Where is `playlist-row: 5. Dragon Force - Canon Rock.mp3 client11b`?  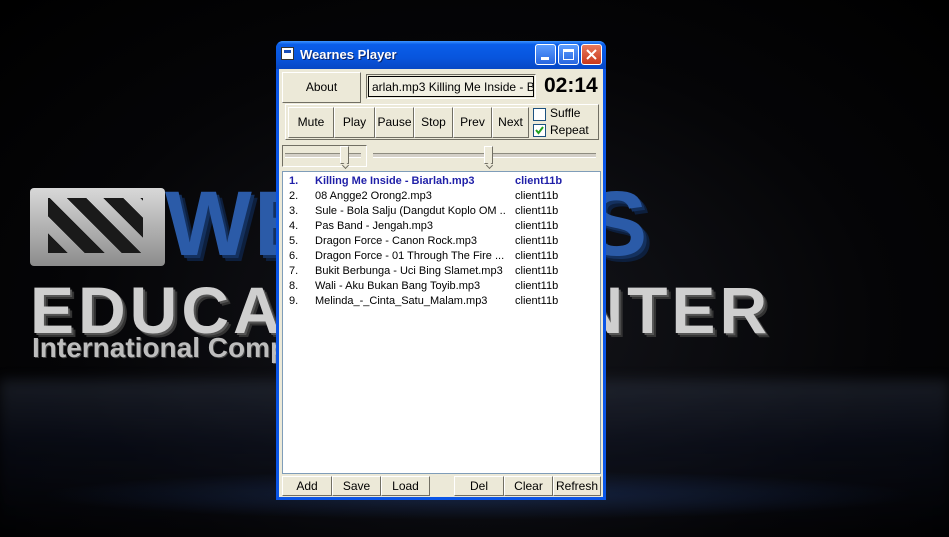 playlist-row: 5. Dragon Force - Canon Rock.mp3 client11b is located at coordinates (441, 242).